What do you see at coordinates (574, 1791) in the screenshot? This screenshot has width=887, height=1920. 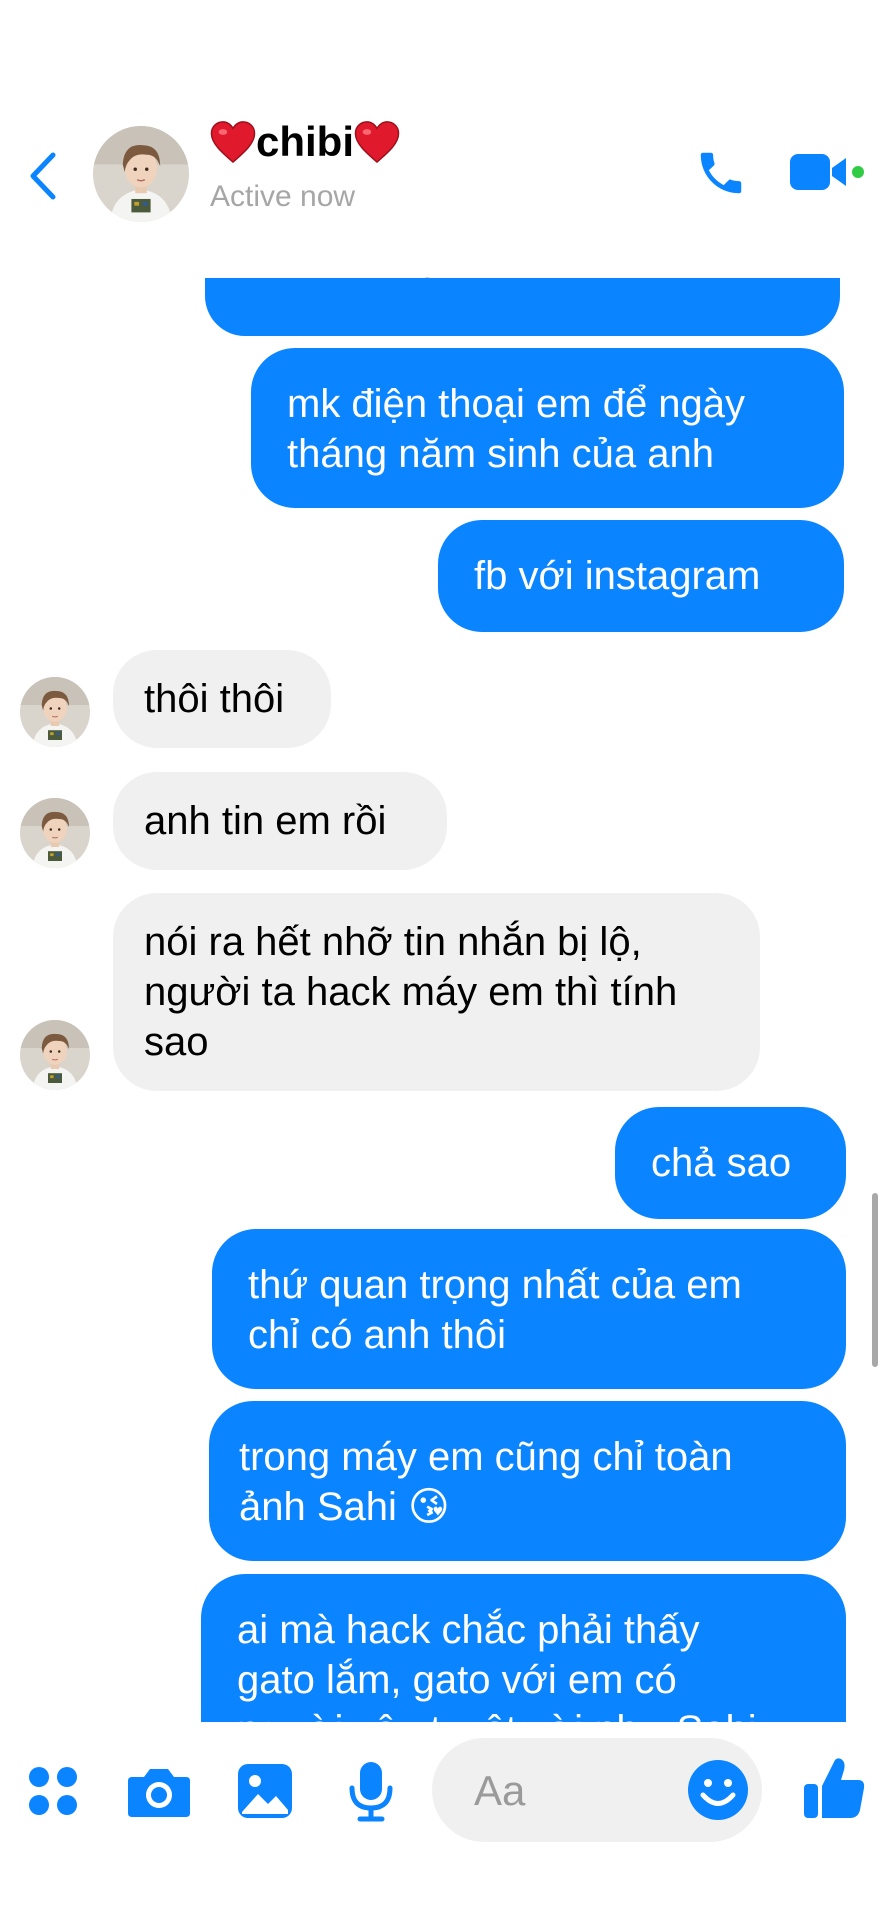 I see `message-input` at bounding box center [574, 1791].